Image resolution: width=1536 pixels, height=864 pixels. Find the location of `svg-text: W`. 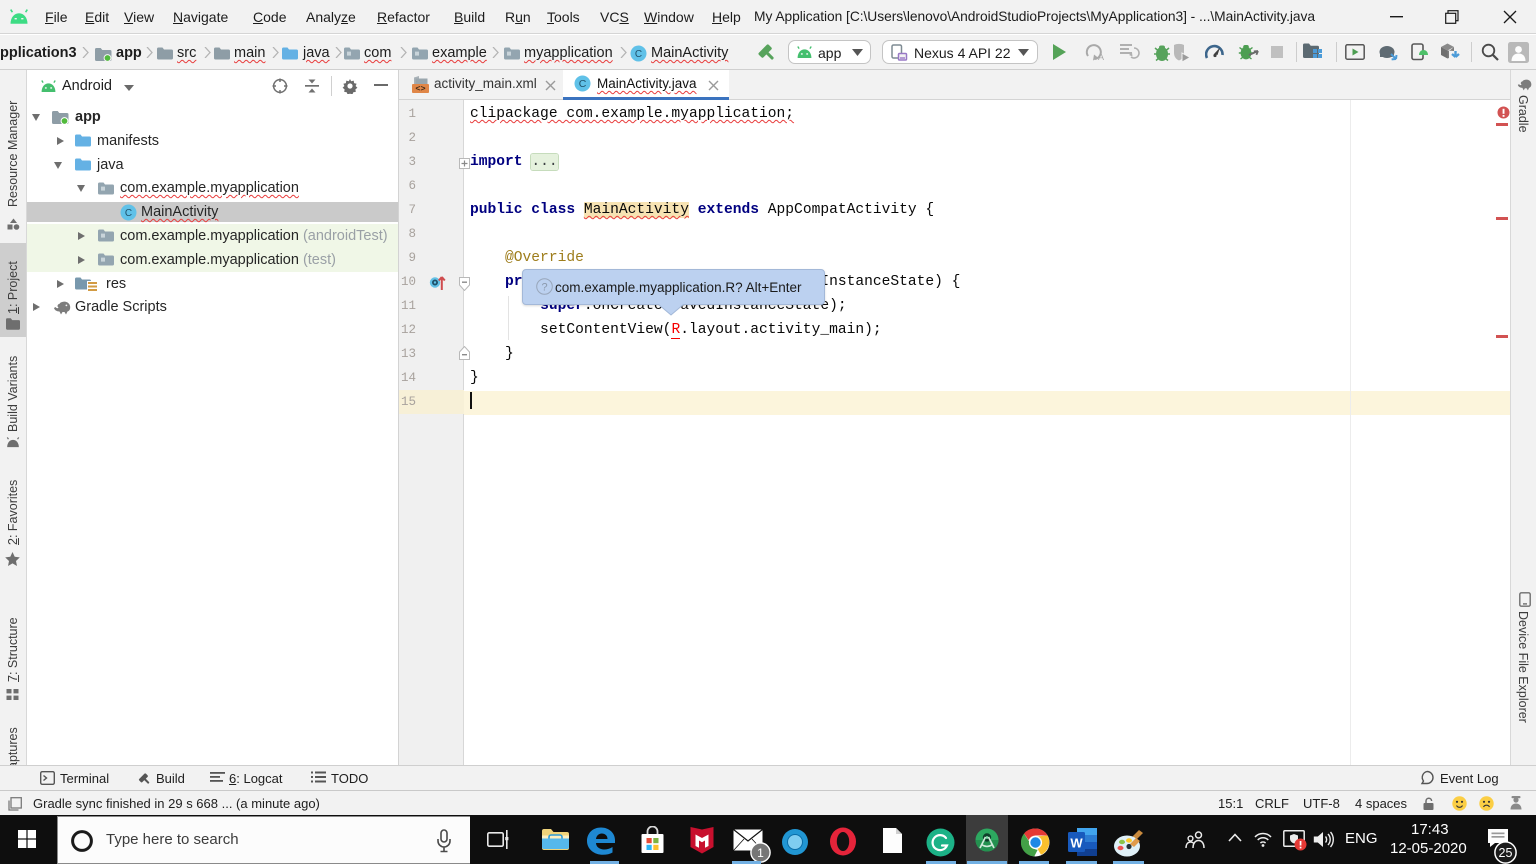

svg-text: W is located at coordinates (1076, 843).